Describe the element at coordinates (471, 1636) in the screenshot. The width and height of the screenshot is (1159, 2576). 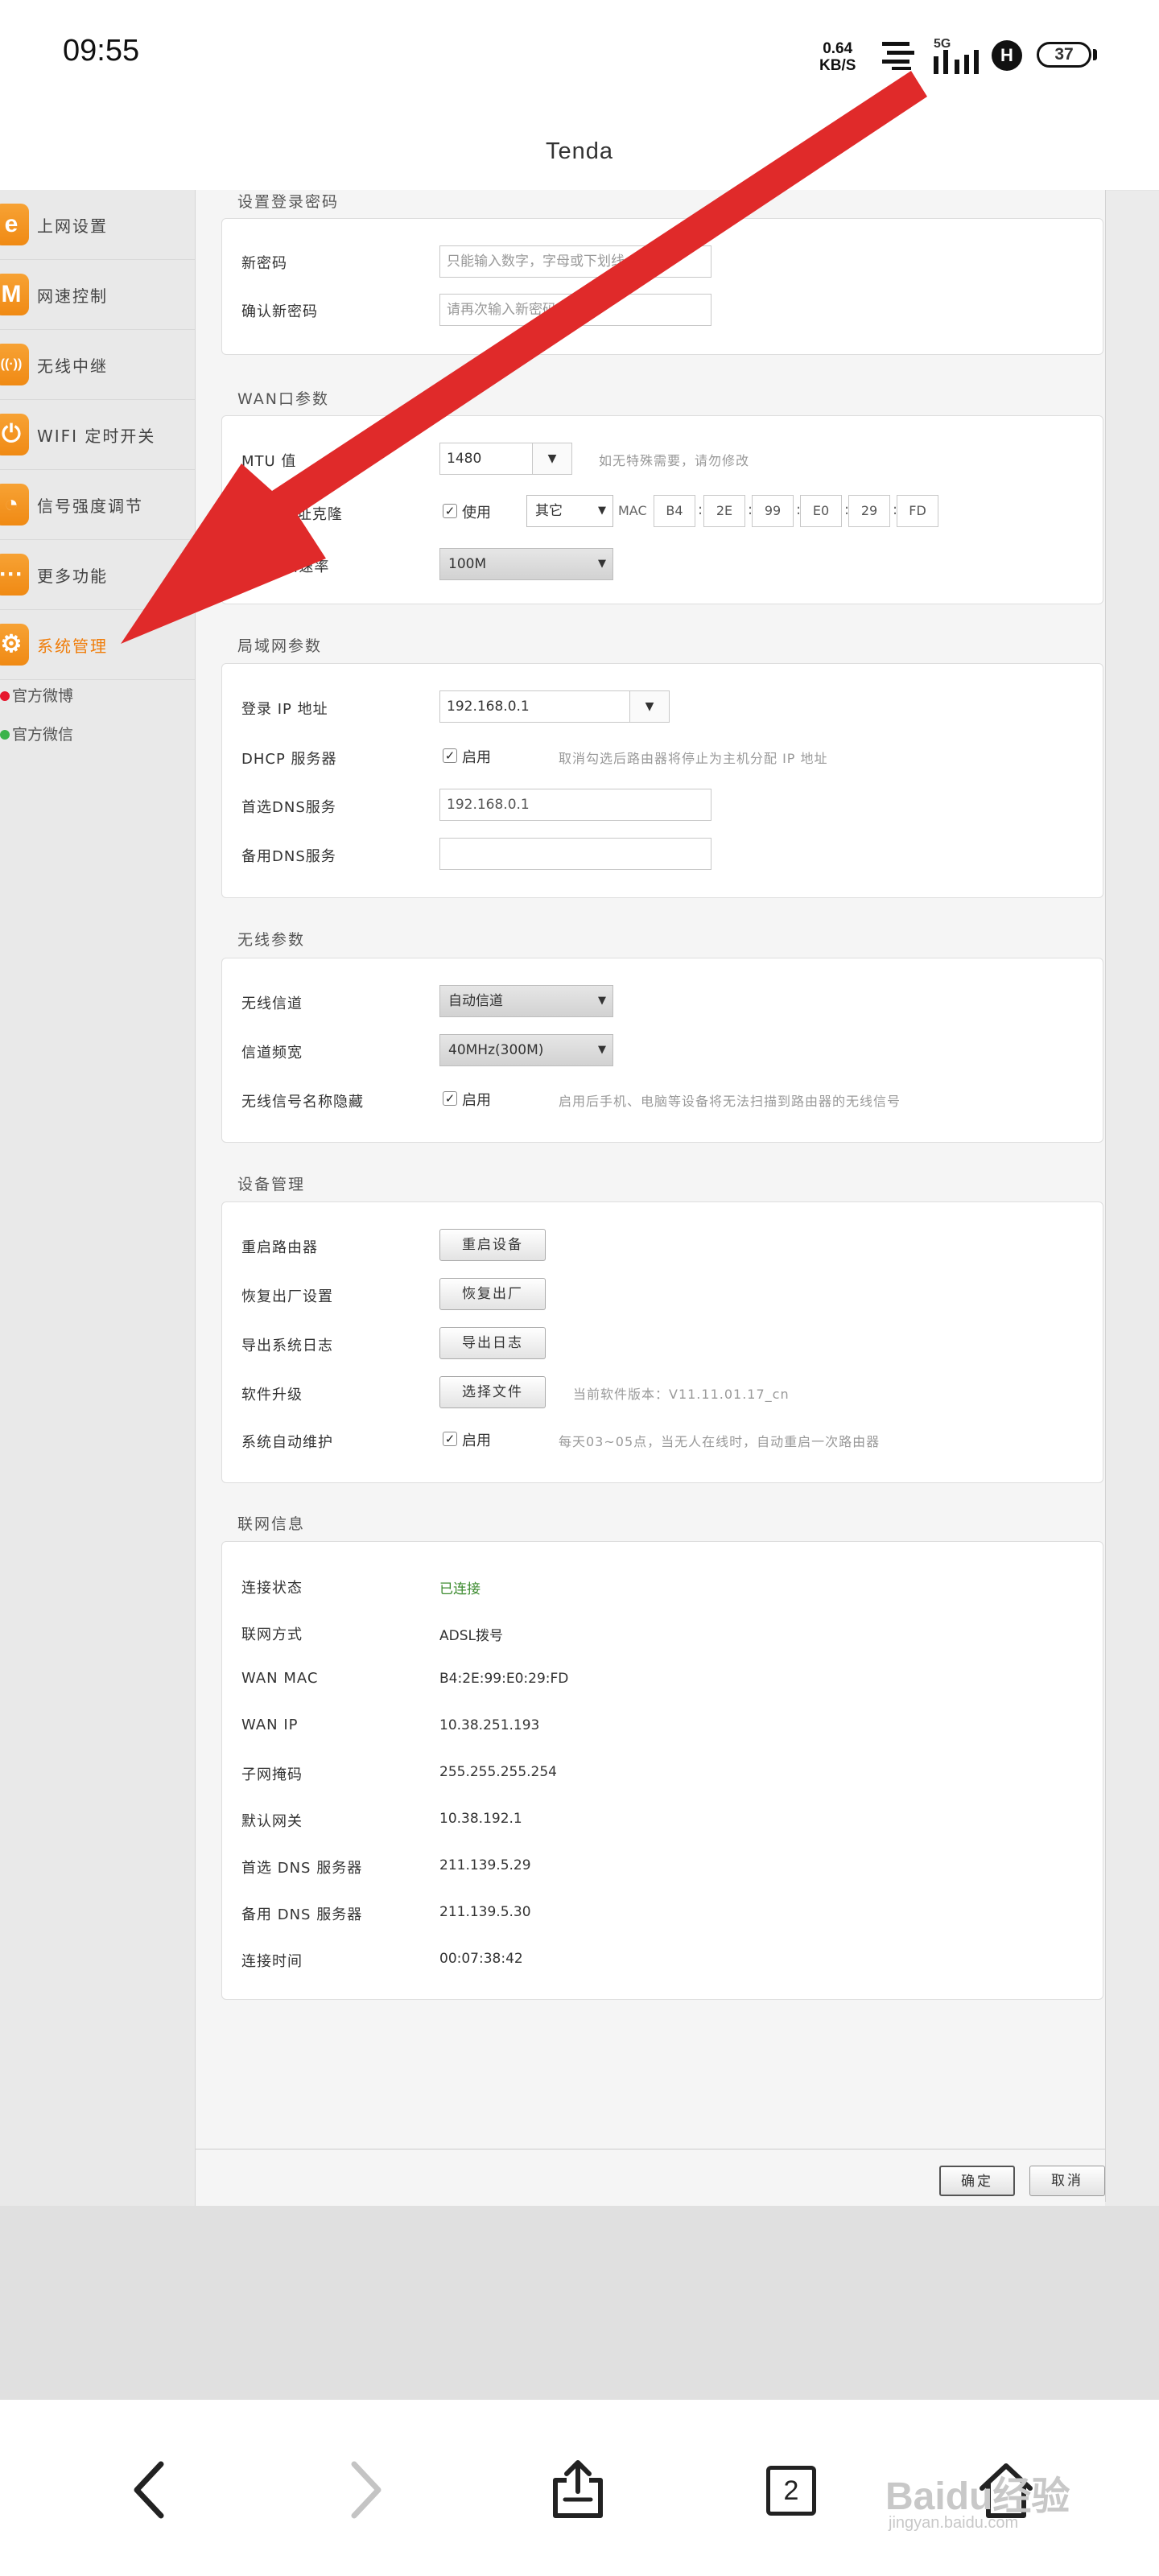
I see `netinfo-value: ADSL拨号` at that location.